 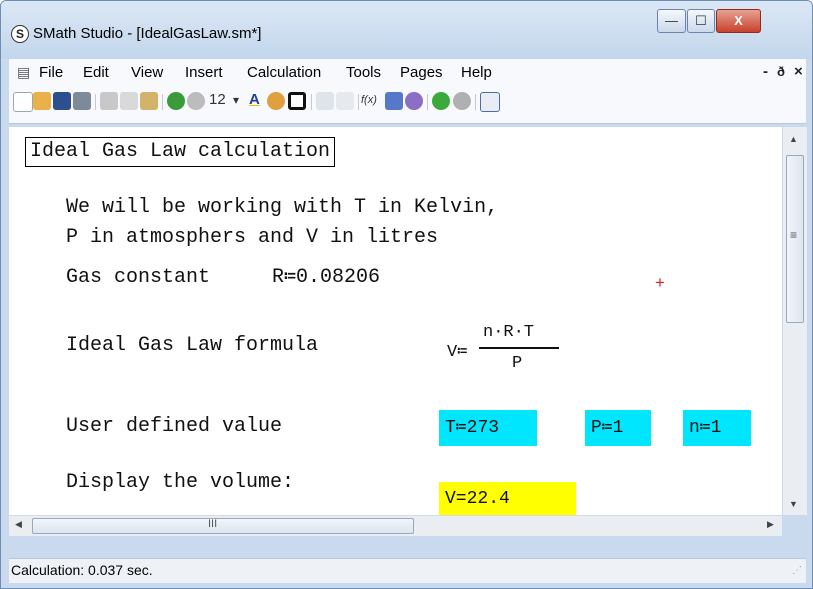 What do you see at coordinates (369, 100) in the screenshot?
I see `function-icon: f(x)` at bounding box center [369, 100].